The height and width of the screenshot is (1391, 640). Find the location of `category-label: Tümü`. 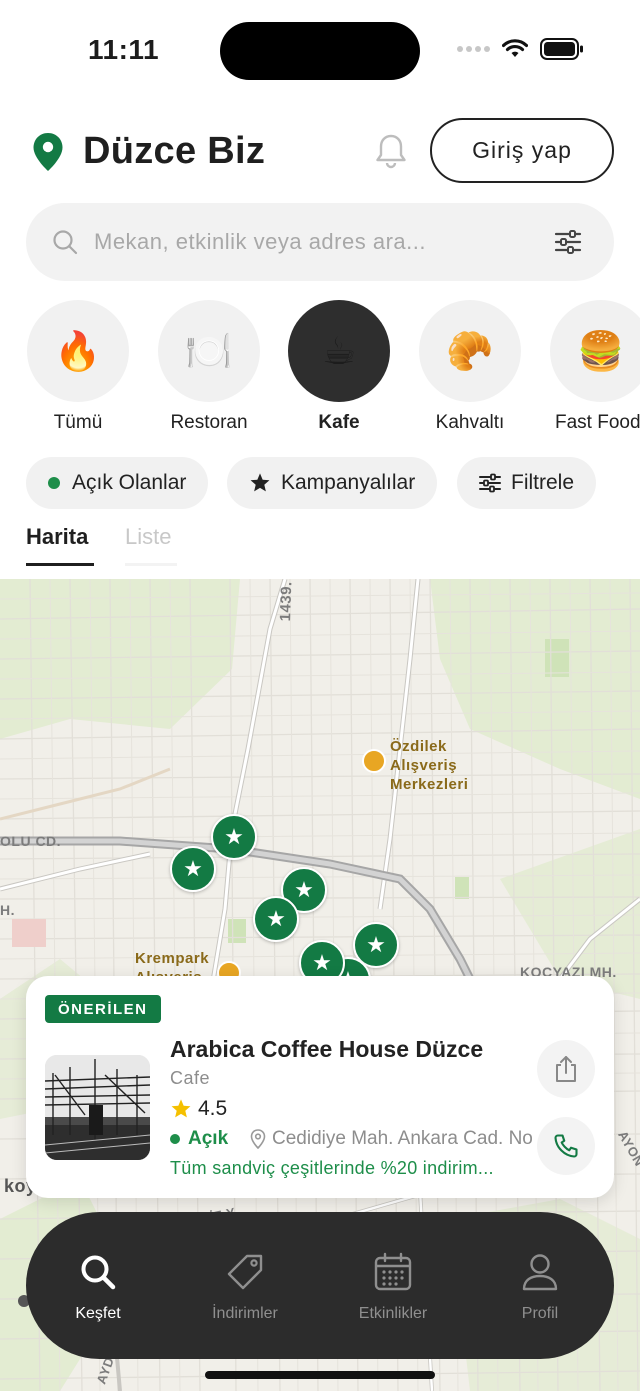

category-label: Tümü is located at coordinates (78, 422).